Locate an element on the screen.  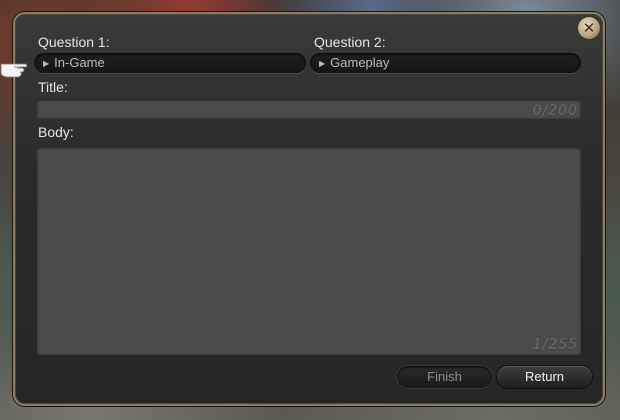
question1-value: In-Game is located at coordinates (79, 62).